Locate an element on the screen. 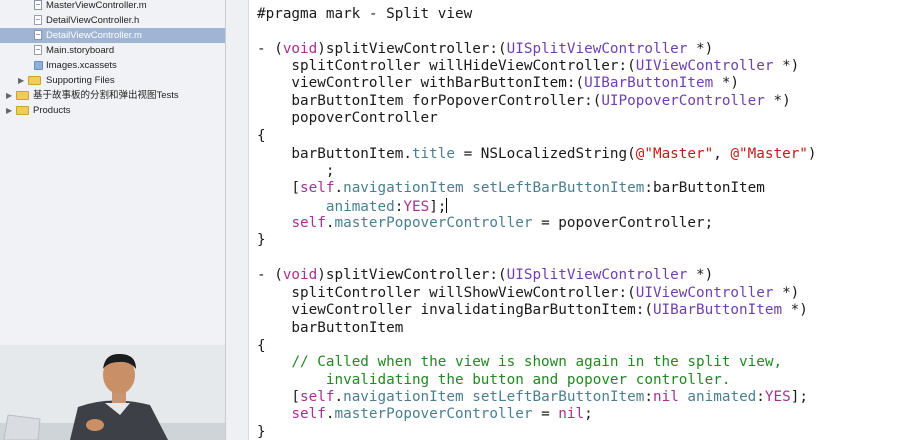 The height and width of the screenshot is (440, 904). navigator-item: MasterViewController.m is located at coordinates (112, 6).